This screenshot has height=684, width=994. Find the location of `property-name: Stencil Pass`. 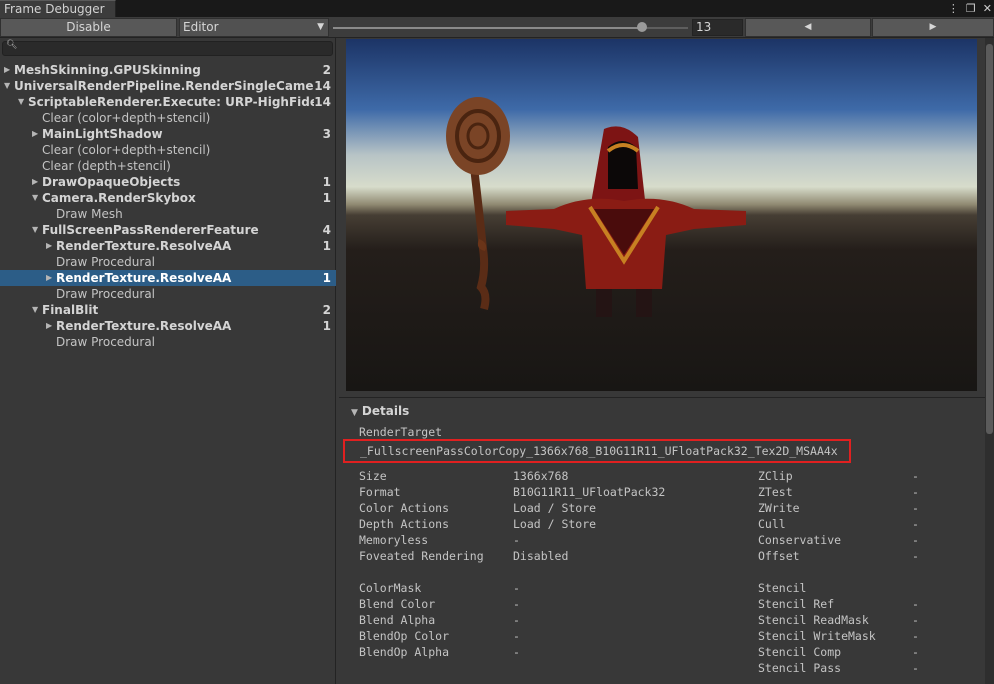

property-name: Stencil Pass is located at coordinates (800, 668).